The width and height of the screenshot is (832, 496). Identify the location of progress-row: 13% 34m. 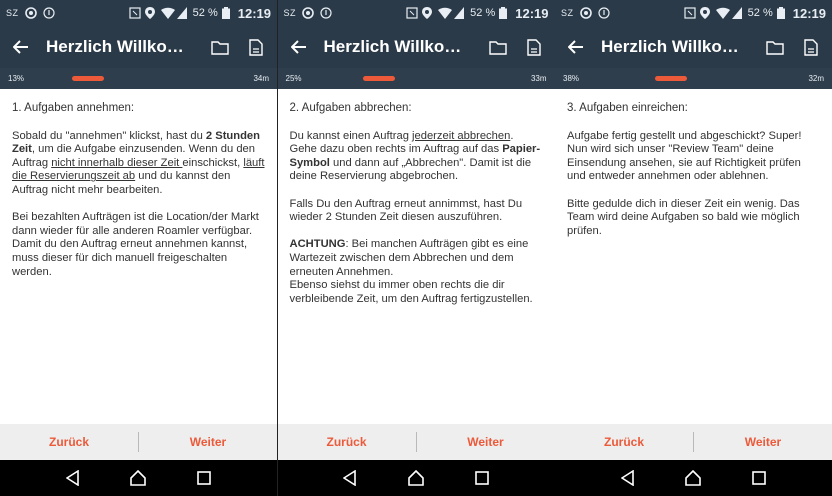
(138, 78).